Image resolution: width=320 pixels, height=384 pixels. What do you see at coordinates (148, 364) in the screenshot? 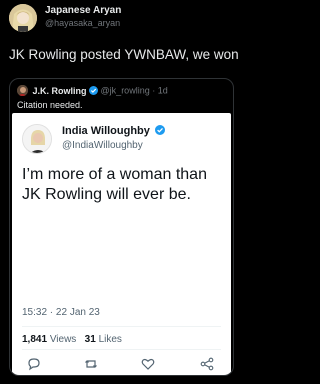
I see `like-icon` at bounding box center [148, 364].